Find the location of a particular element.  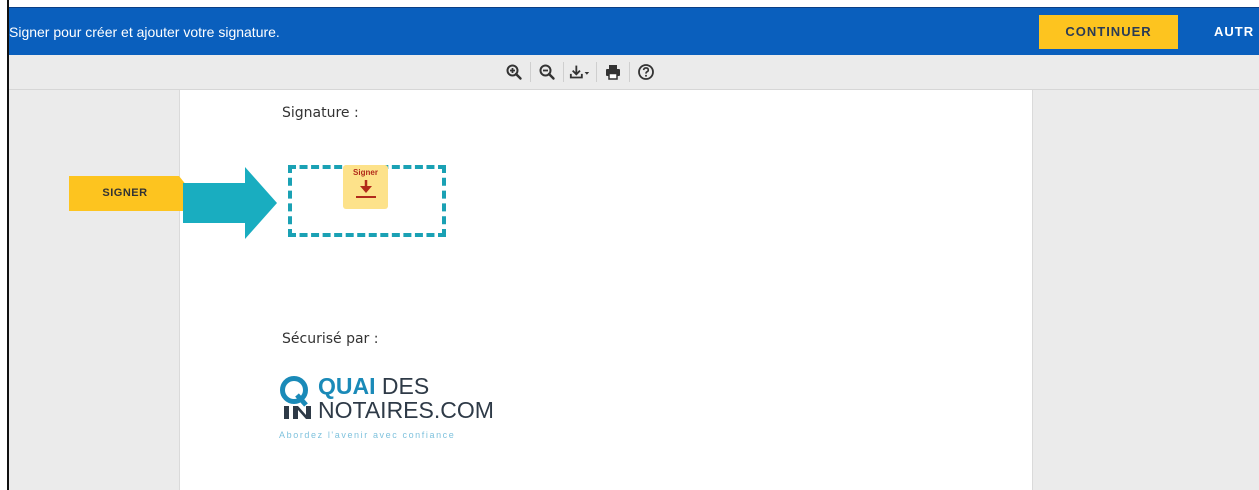

print-icon is located at coordinates (613, 72).